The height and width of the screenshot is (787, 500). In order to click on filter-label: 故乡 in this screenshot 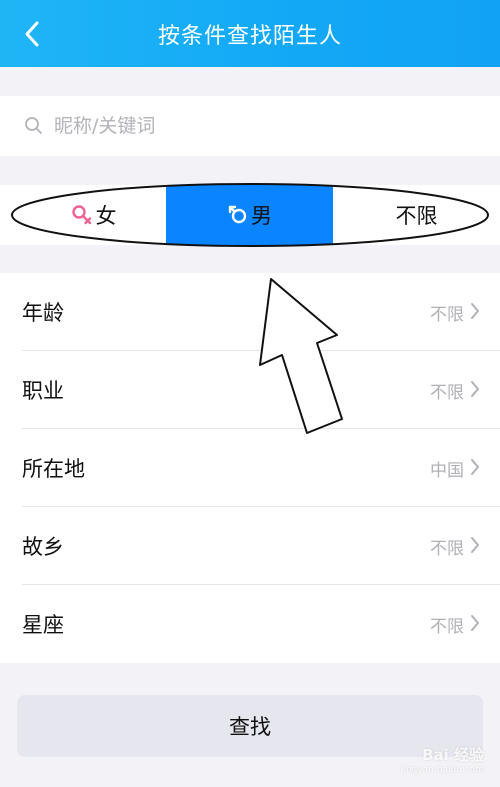, I will do `click(43, 547)`.